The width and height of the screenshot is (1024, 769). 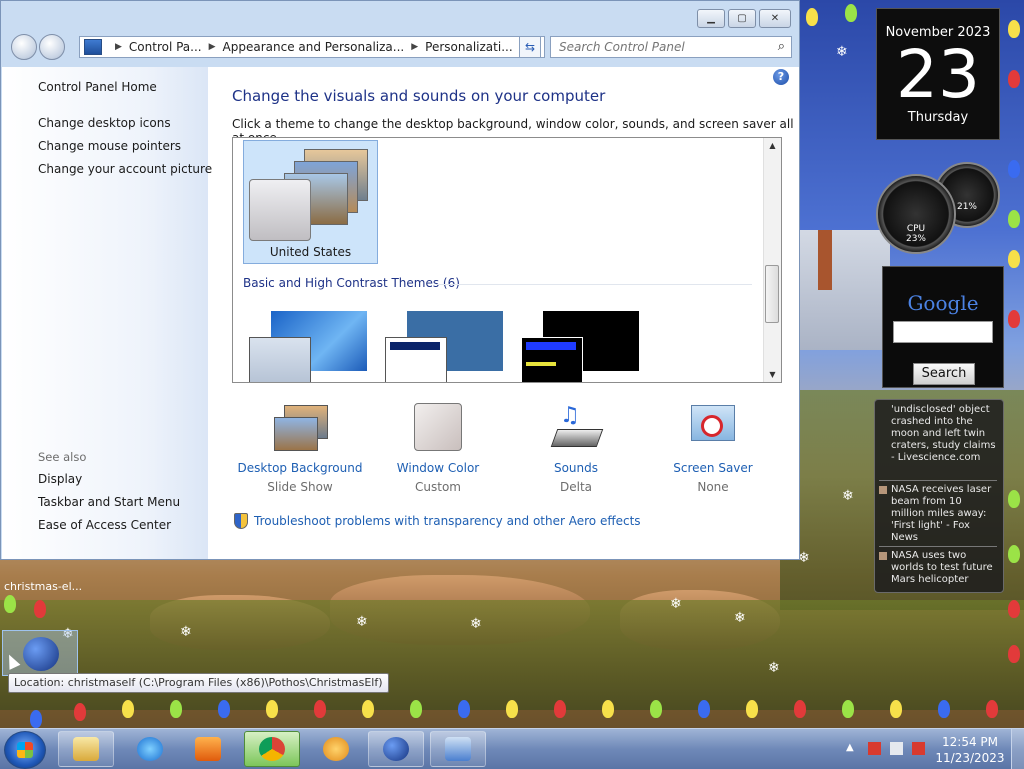 What do you see at coordinates (970, 742) in the screenshot?
I see `clock-time: 12:54 PM` at bounding box center [970, 742].